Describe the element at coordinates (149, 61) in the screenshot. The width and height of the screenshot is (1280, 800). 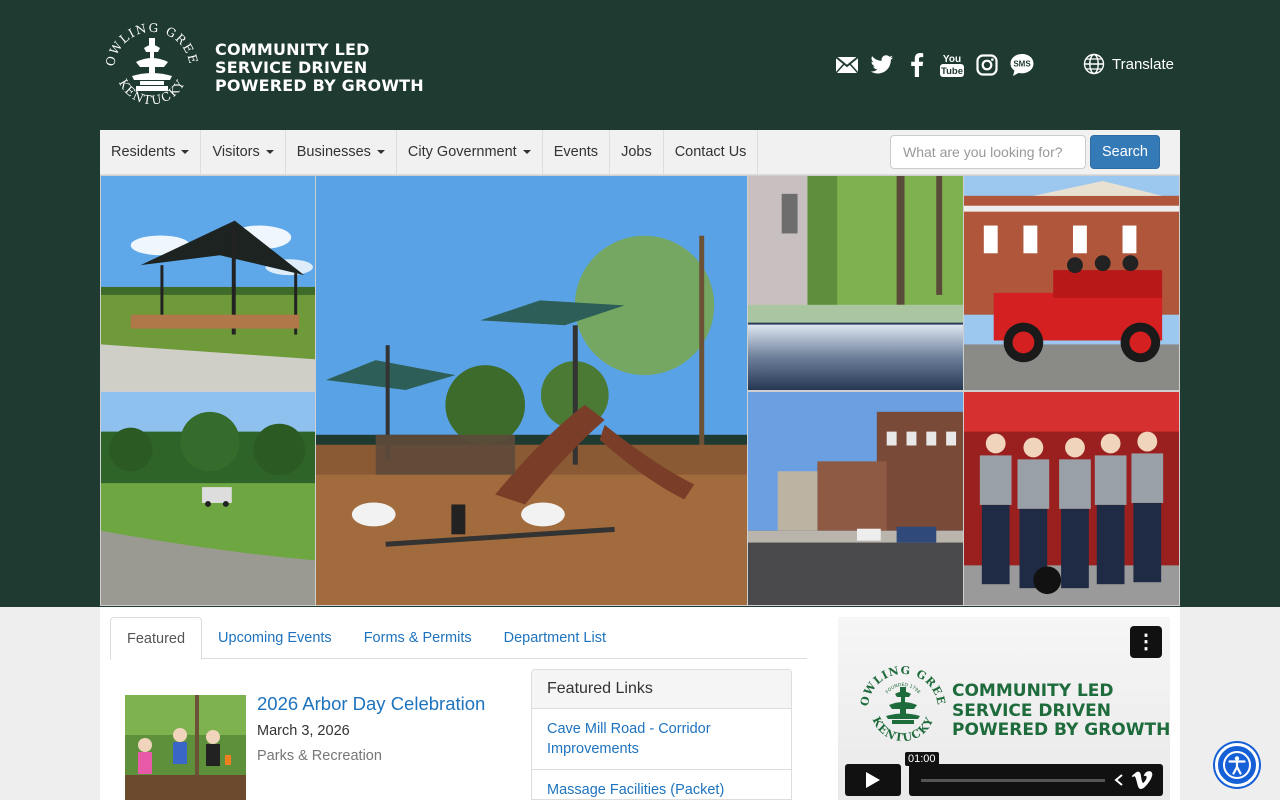
I see `city-seal-icon: BOWLING GREEN KENTUCKY` at that location.